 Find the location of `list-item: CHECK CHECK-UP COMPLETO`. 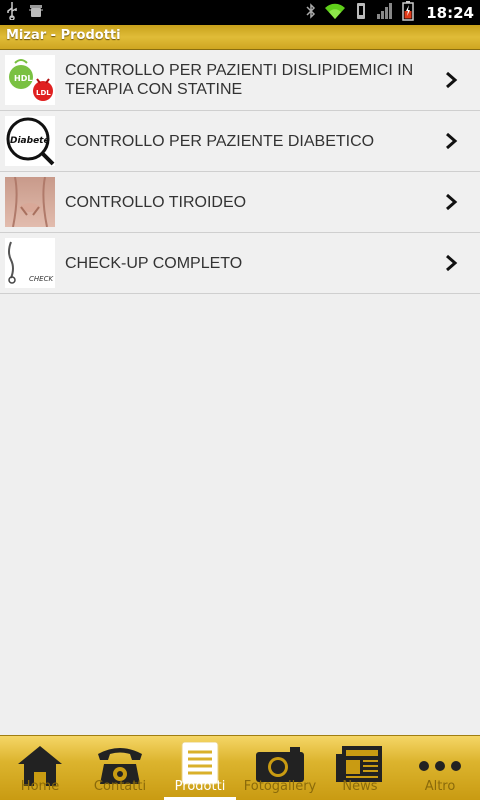

list-item: CHECK CHECK-UP COMPLETO is located at coordinates (240, 263).